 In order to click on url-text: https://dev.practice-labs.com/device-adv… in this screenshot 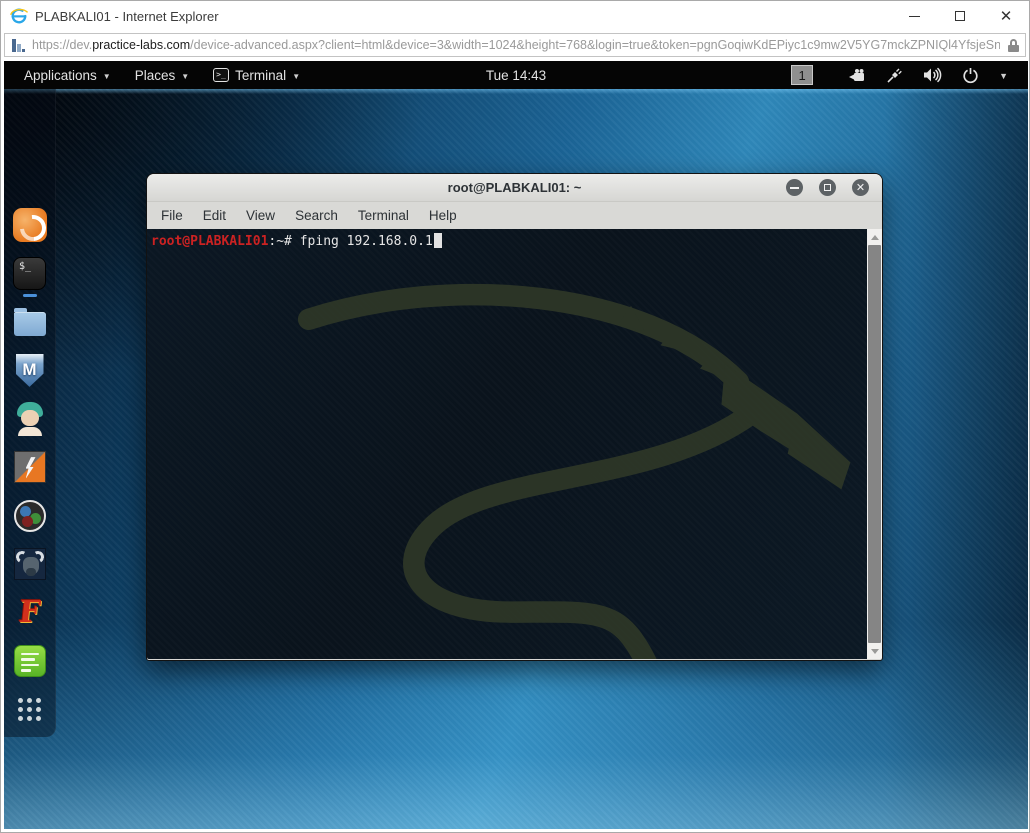, I will do `click(516, 45)`.